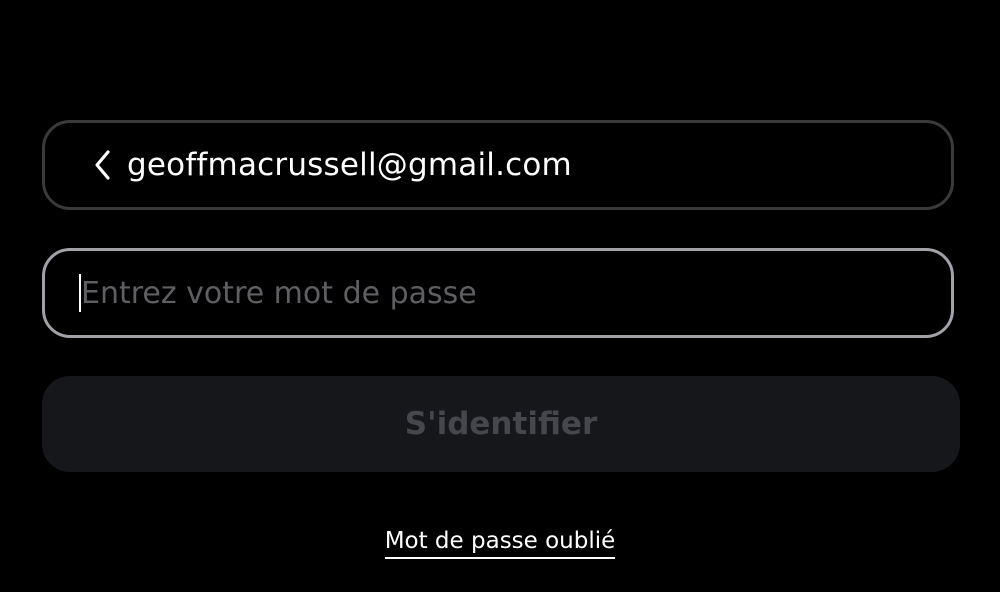 The image size is (1000, 592). I want to click on email-address: geoffmacrussell@gmail.com, so click(349, 165).